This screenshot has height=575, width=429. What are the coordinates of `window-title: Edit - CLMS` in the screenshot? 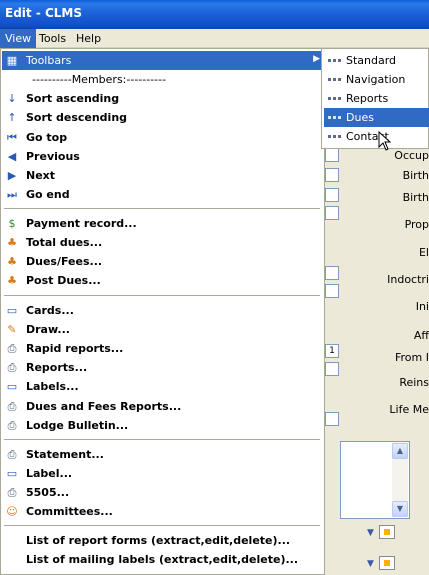 It's located at (44, 13).